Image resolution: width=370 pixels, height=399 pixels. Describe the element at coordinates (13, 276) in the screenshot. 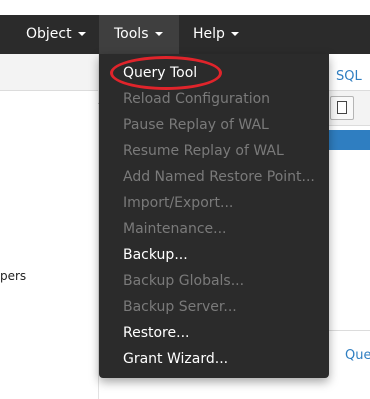

I see `tree-item-text: pers` at that location.